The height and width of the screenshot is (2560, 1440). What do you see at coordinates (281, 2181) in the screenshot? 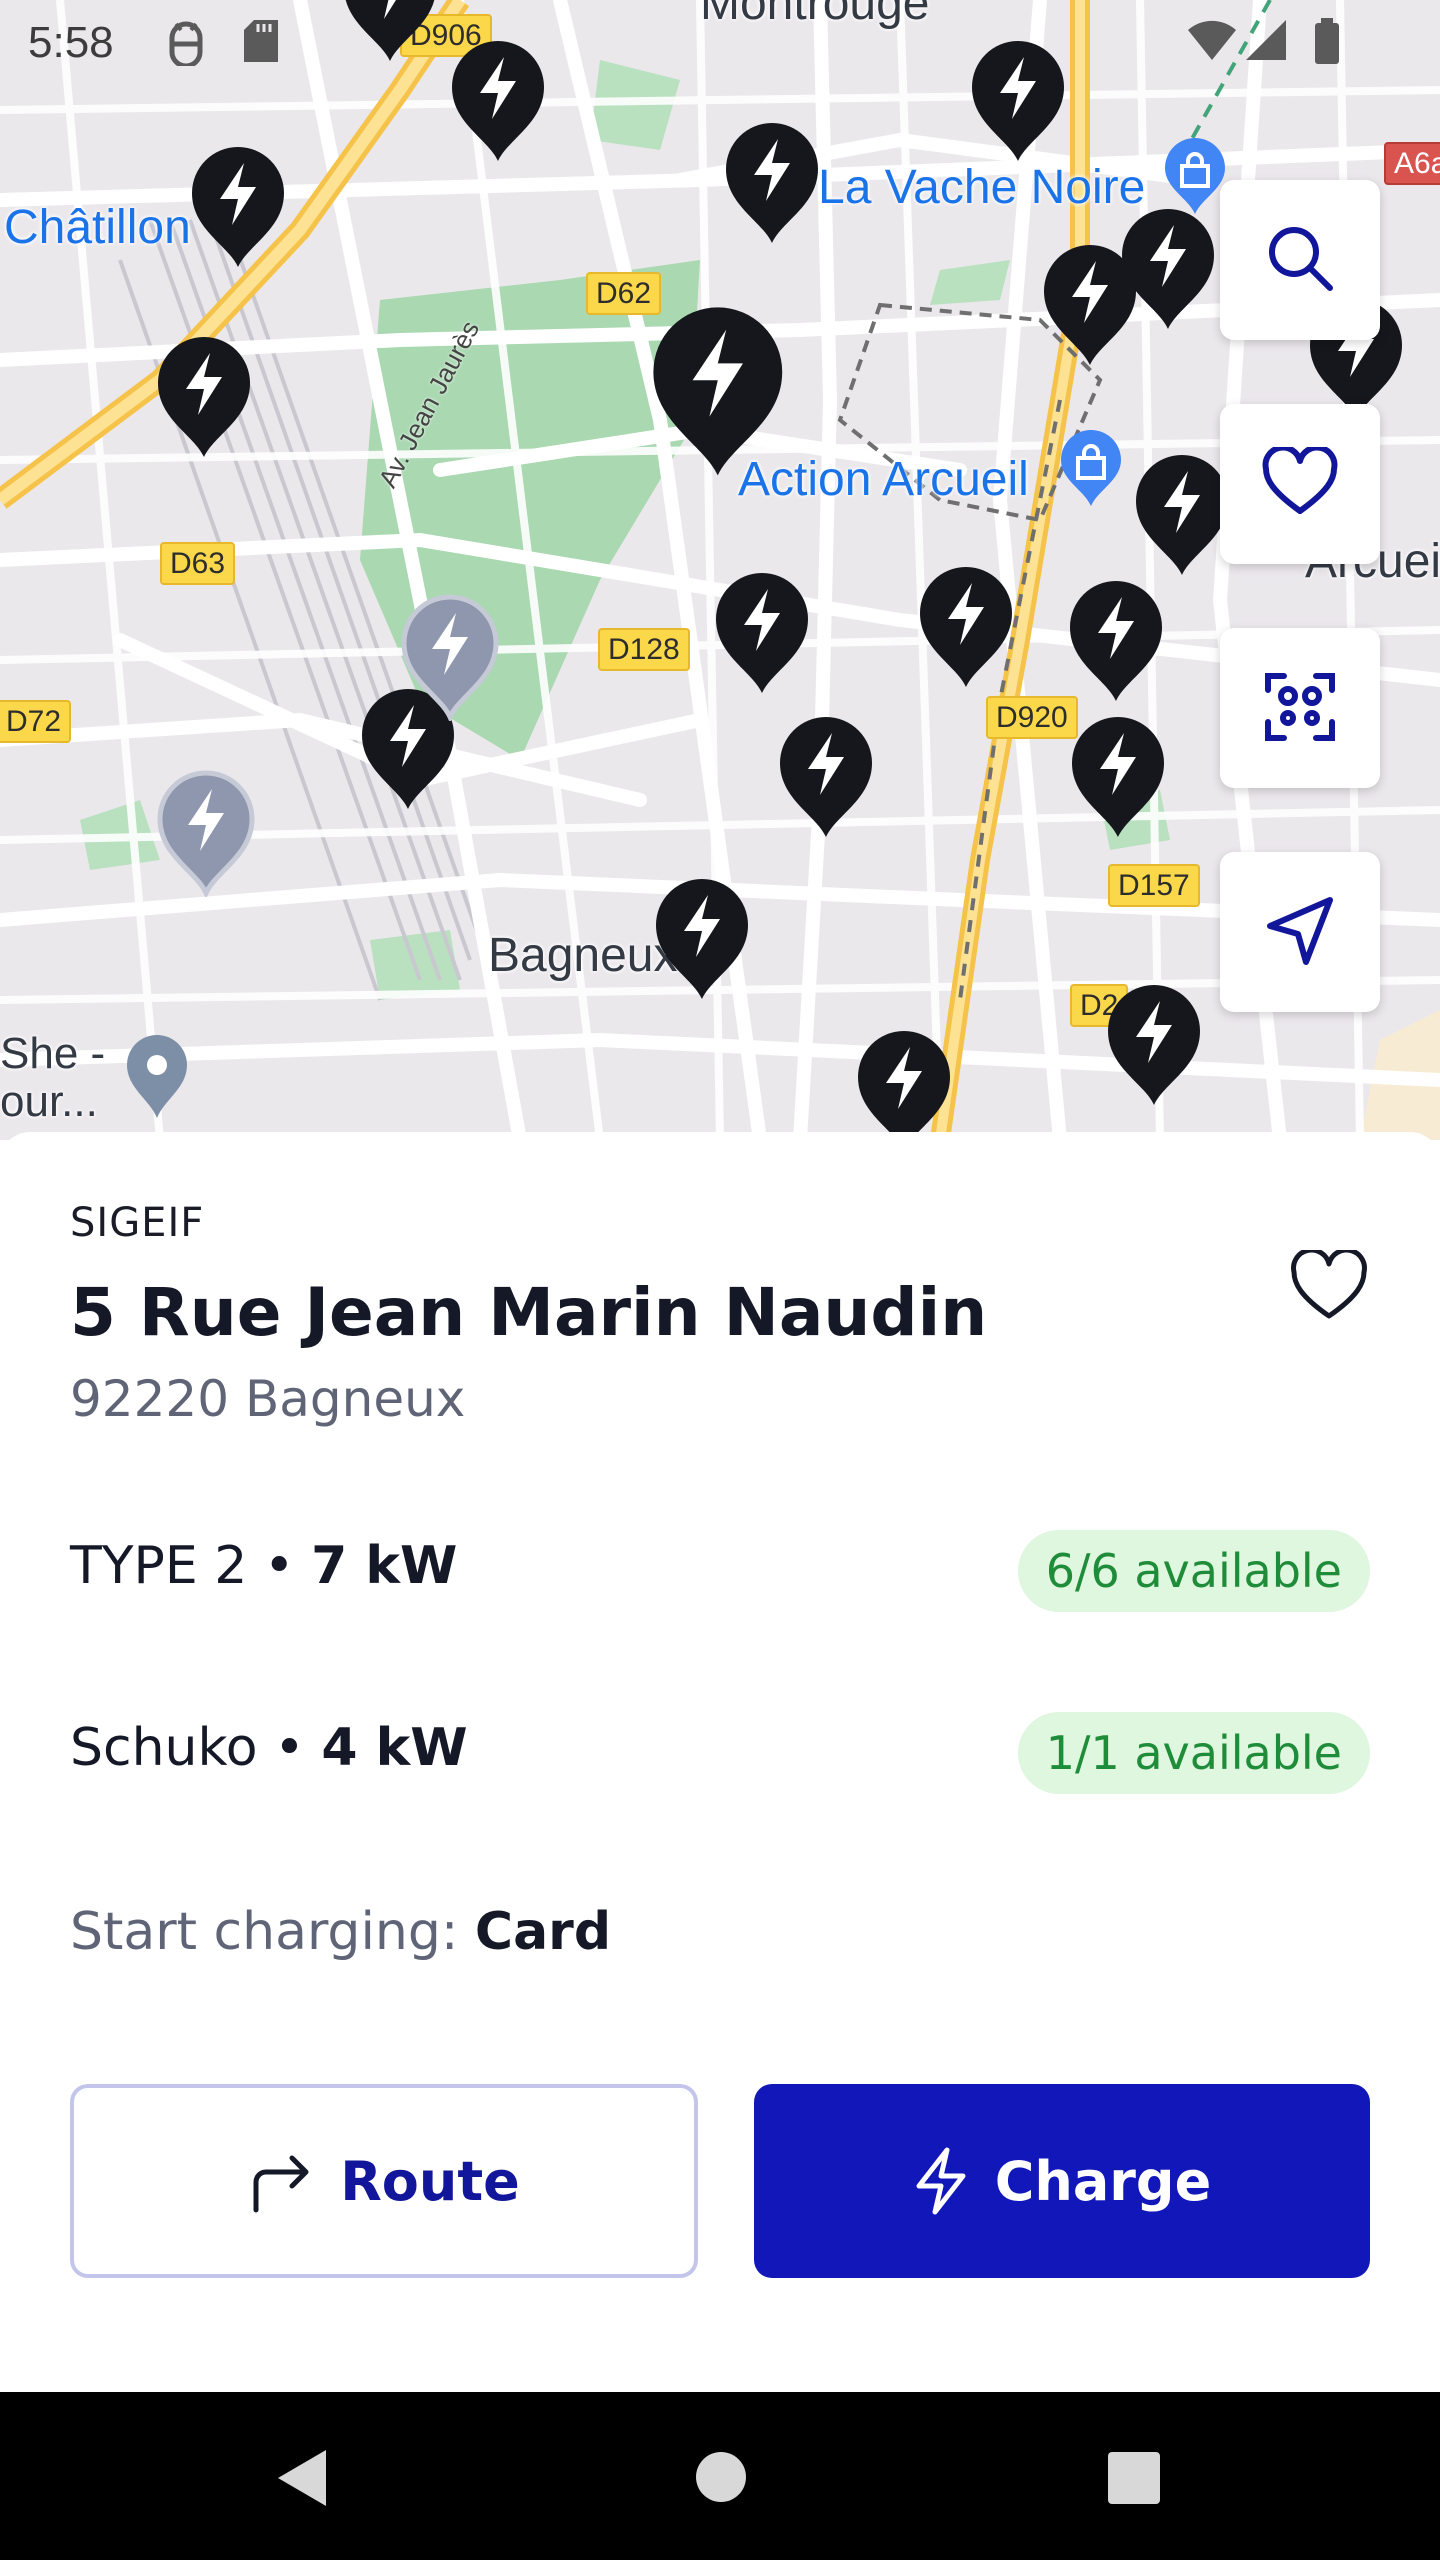
I see `route-arrow-icon` at bounding box center [281, 2181].